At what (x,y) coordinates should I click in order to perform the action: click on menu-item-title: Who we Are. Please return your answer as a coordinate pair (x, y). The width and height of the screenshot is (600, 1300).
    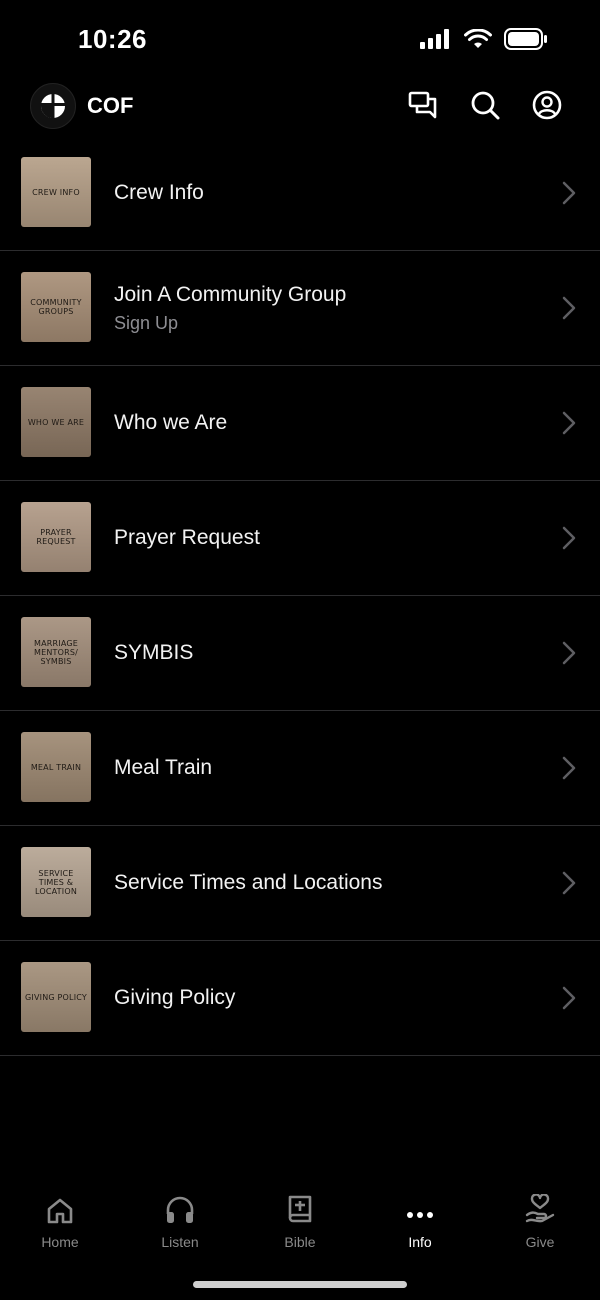
    Looking at the image, I should click on (171, 422).